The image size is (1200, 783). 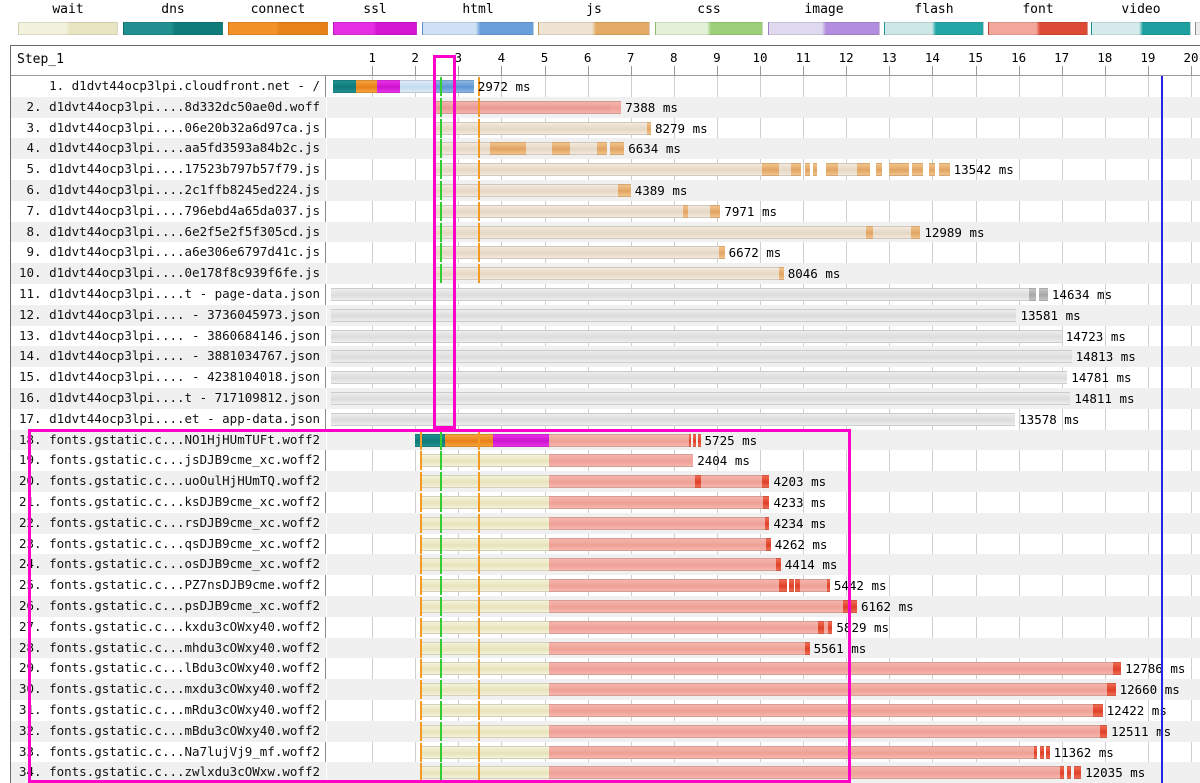 What do you see at coordinates (763, 627) in the screenshot?
I see `waterfall-row: 5829 ms` at bounding box center [763, 627].